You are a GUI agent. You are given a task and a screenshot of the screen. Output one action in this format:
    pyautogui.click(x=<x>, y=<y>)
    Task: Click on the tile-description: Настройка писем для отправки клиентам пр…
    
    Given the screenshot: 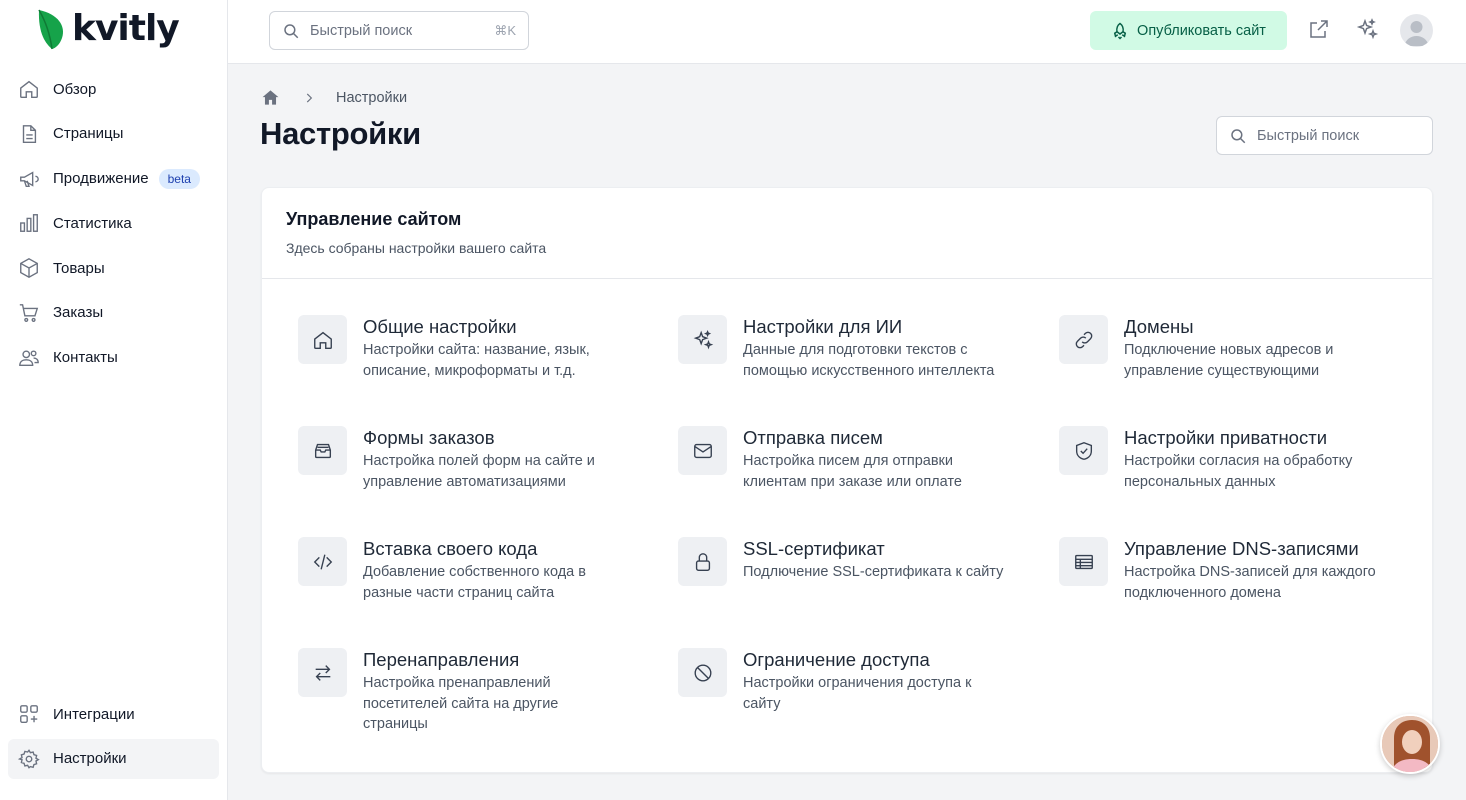 What is the action you would take?
    pyautogui.click(x=852, y=471)
    